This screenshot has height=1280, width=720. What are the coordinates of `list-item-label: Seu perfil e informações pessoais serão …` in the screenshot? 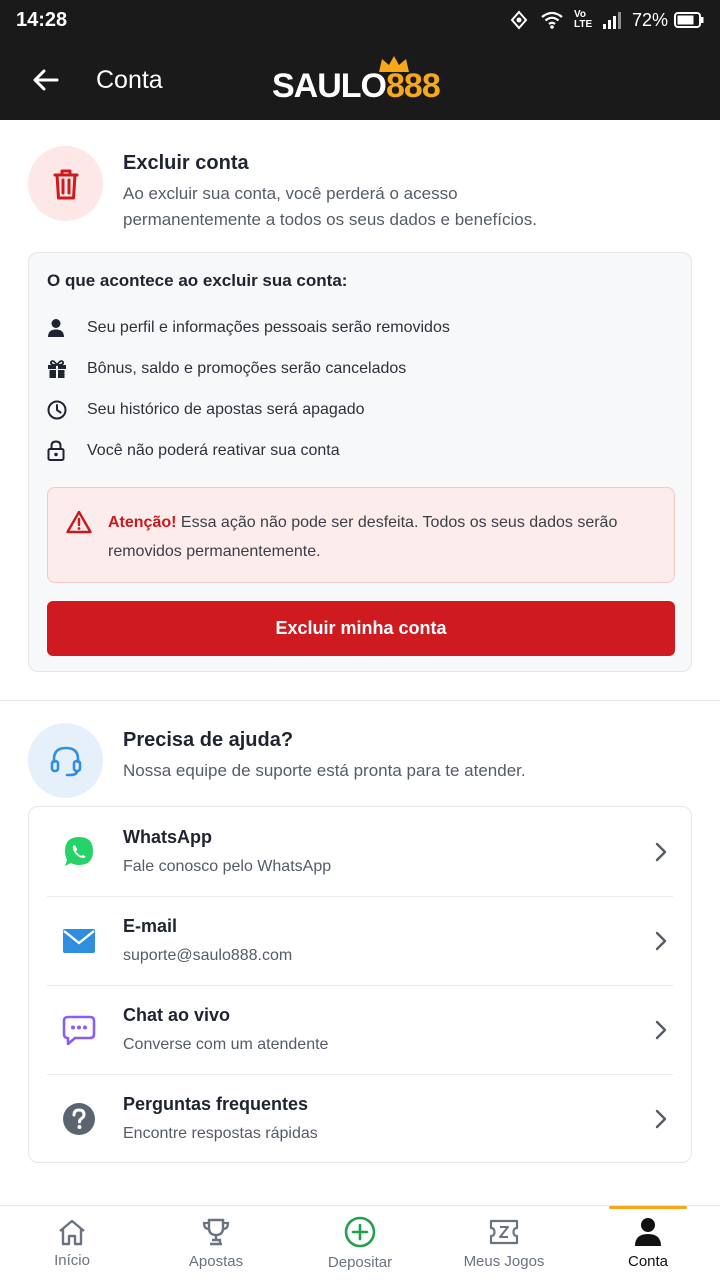 It's located at (268, 327).